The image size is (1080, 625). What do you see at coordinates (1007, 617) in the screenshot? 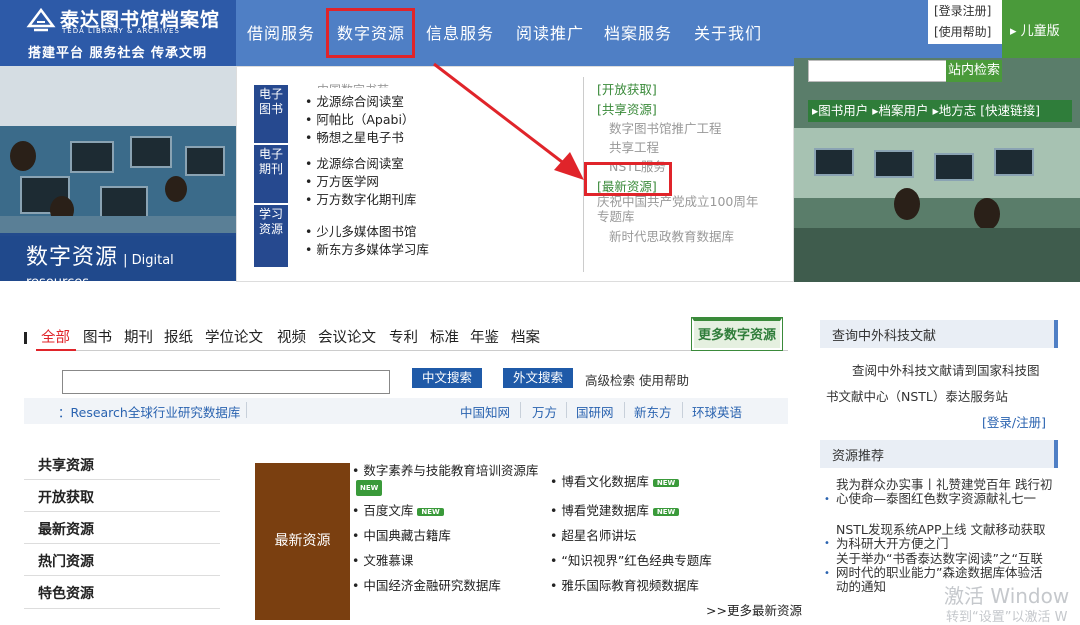
I see `os-activation-watermark-sub: 转到“设置”以激活 W` at bounding box center [1007, 617].